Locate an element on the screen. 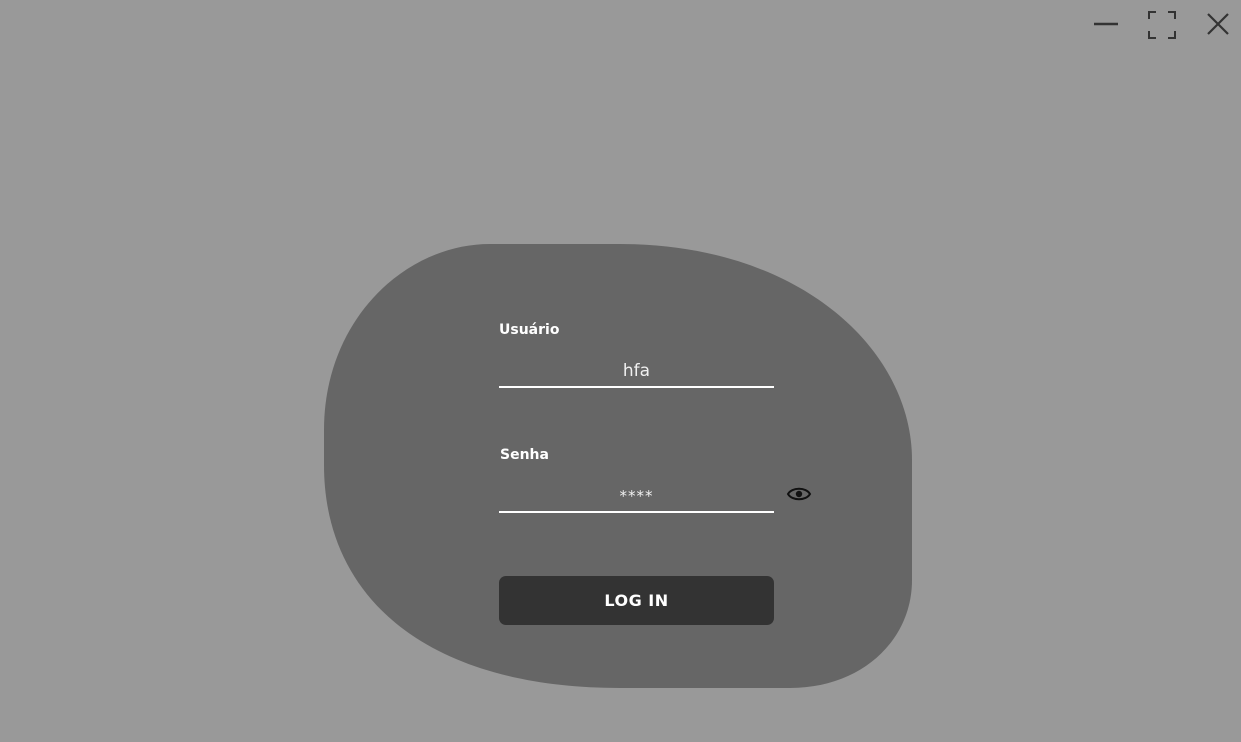  close-button is located at coordinates (1218, 25).